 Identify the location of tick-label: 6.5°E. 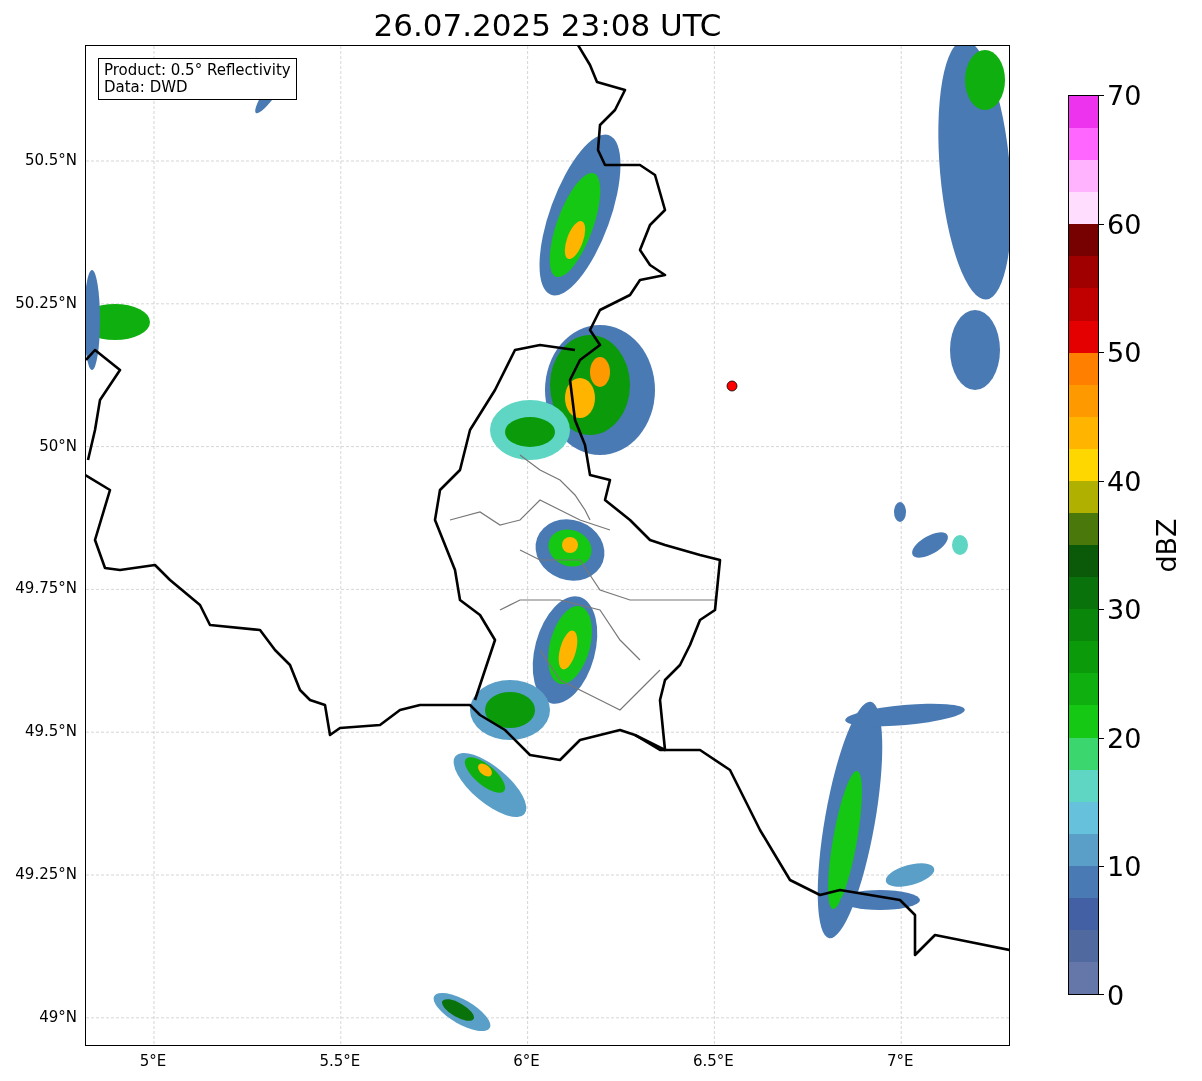
(713, 1061).